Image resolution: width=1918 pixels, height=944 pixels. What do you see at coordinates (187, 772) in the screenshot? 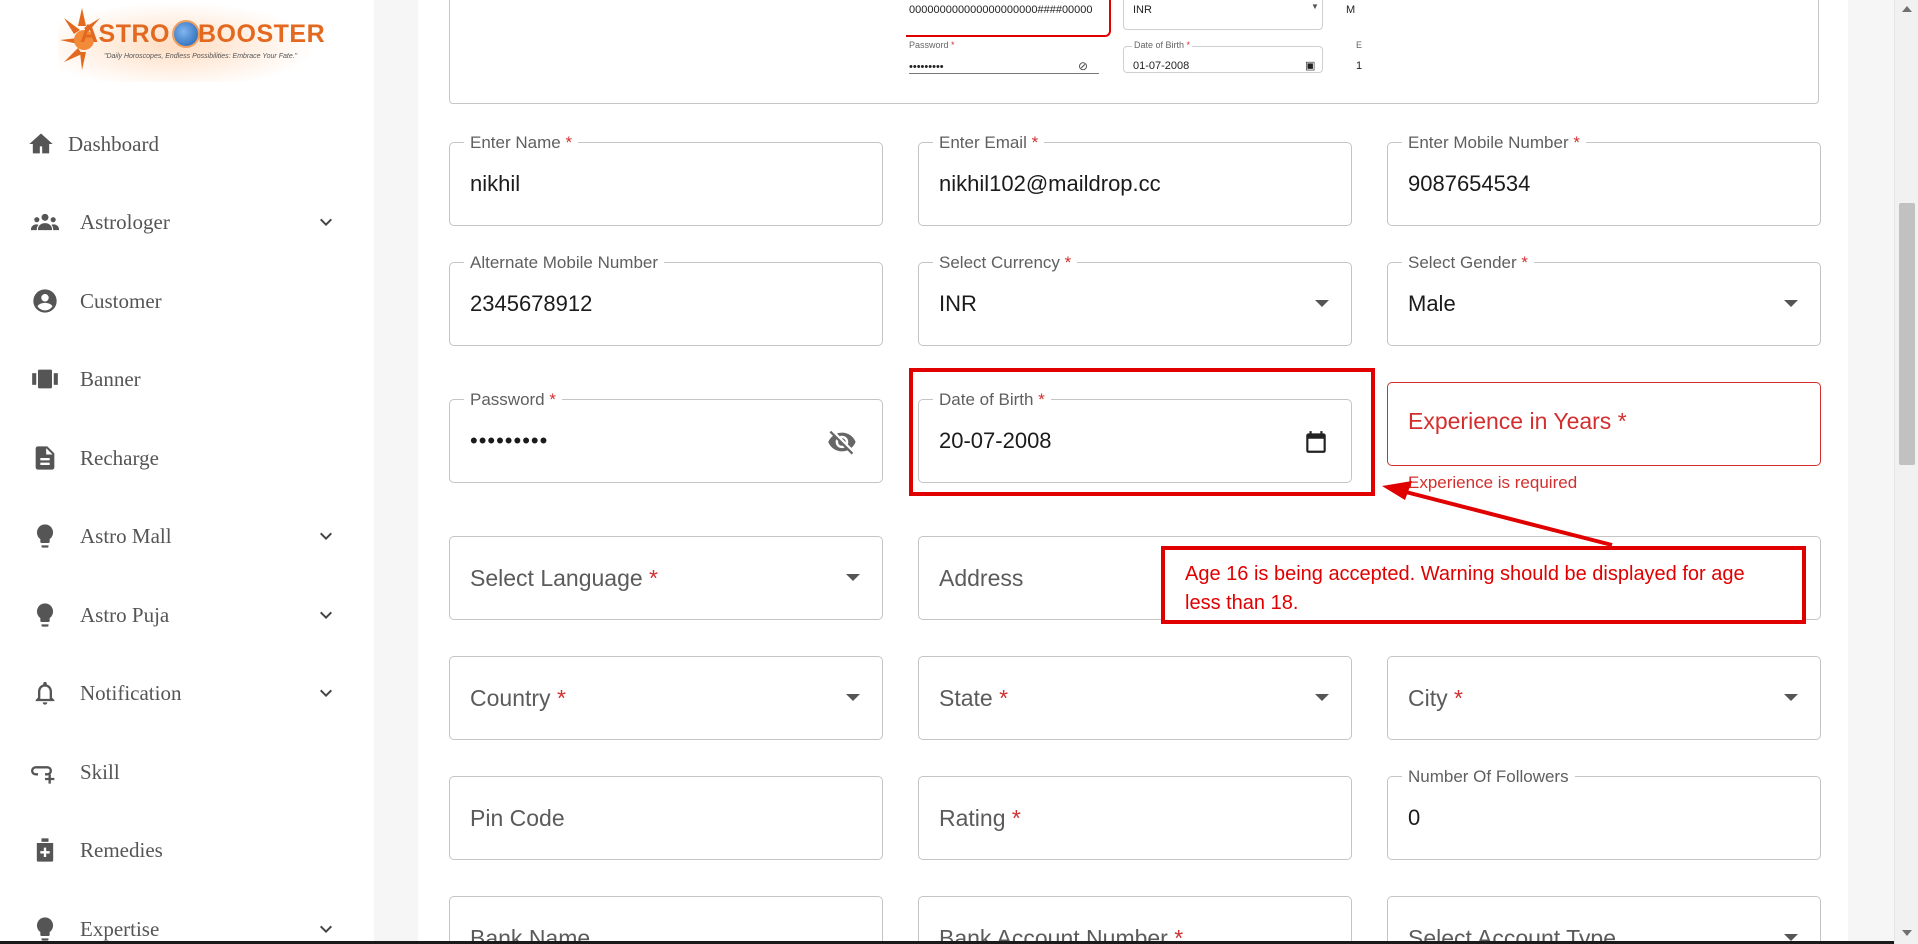
I see `sidebar-item-skill: Skill` at bounding box center [187, 772].